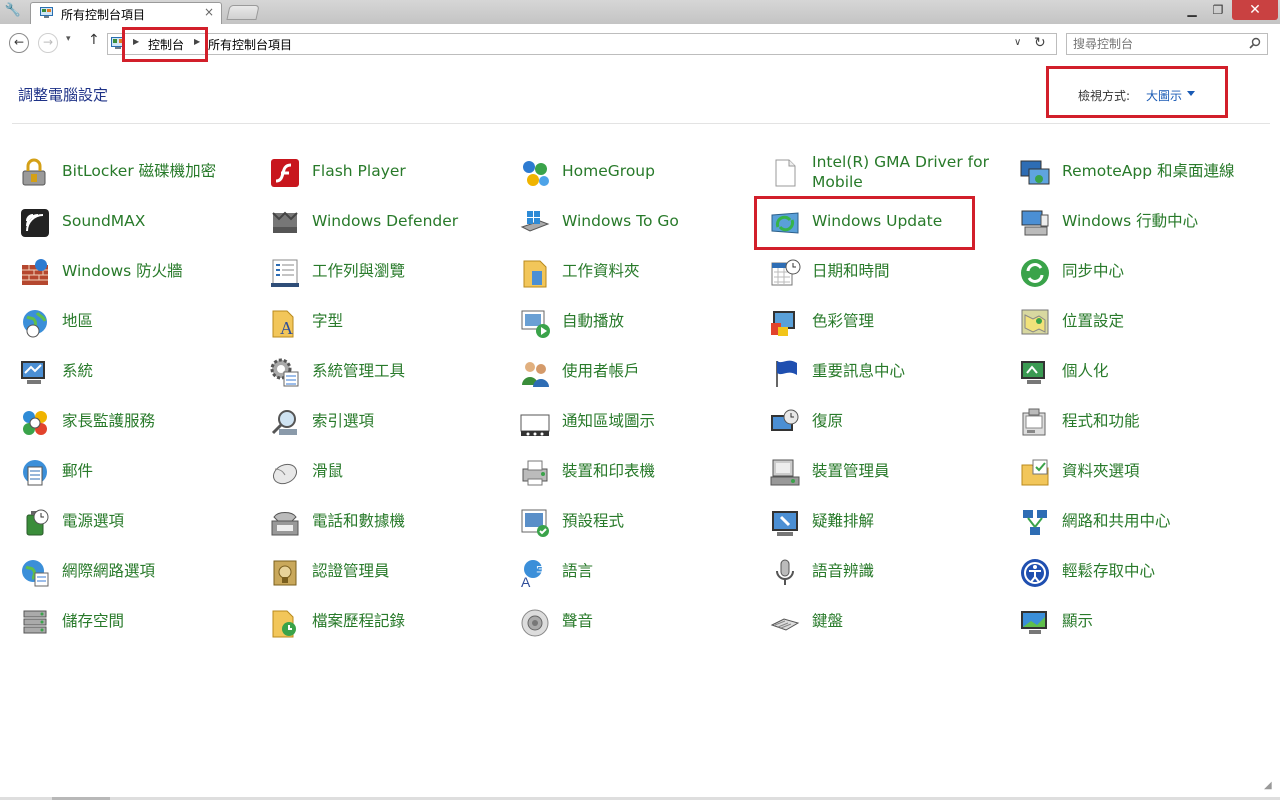 The height and width of the screenshot is (800, 1280). Describe the element at coordinates (142, 373) in the screenshot. I see `item-system: 系統` at that location.